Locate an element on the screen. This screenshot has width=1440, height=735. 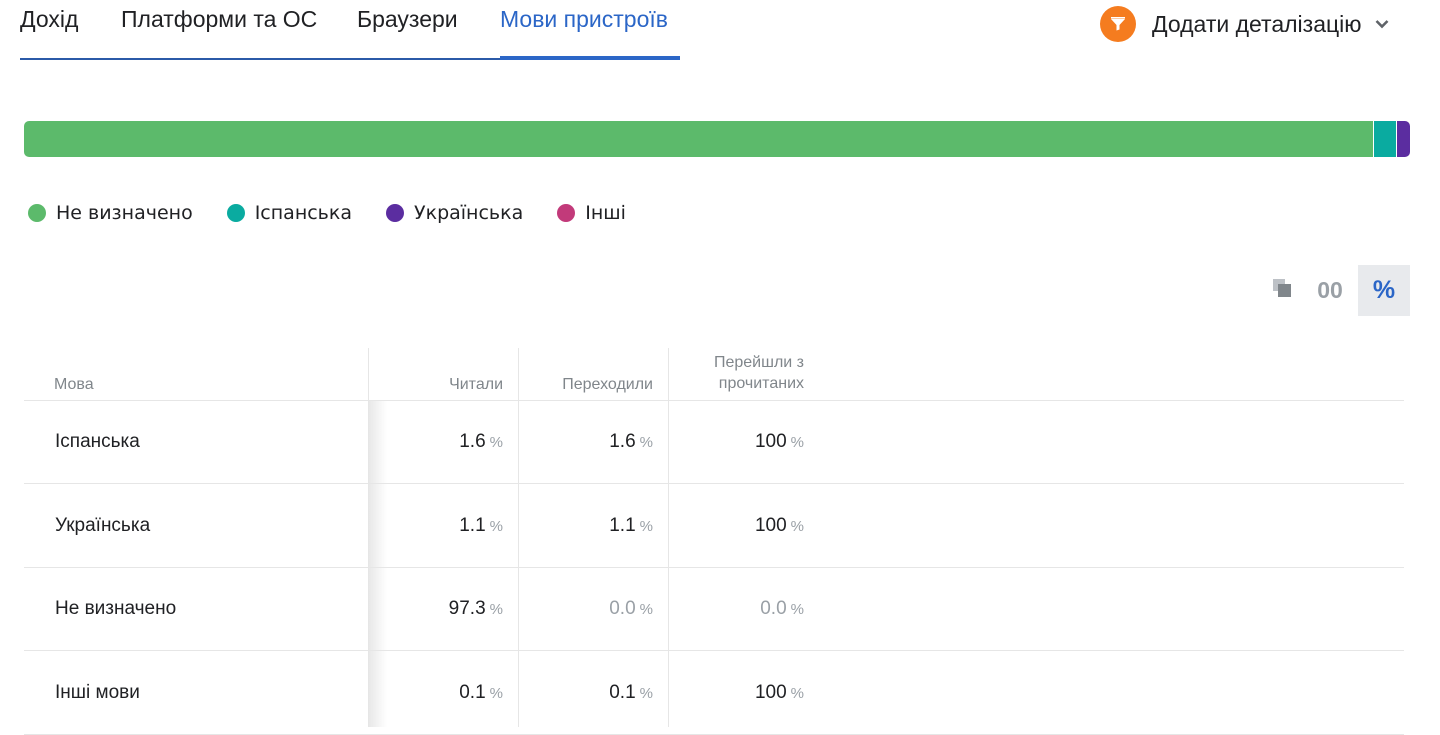
view-toggle: 00 % is located at coordinates (1336, 290).